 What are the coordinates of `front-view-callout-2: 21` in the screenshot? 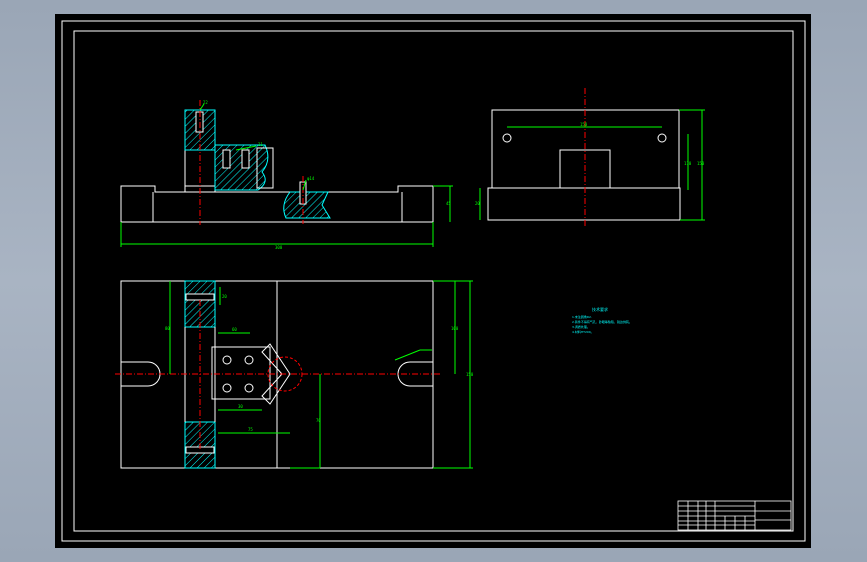 It's located at (260, 144).